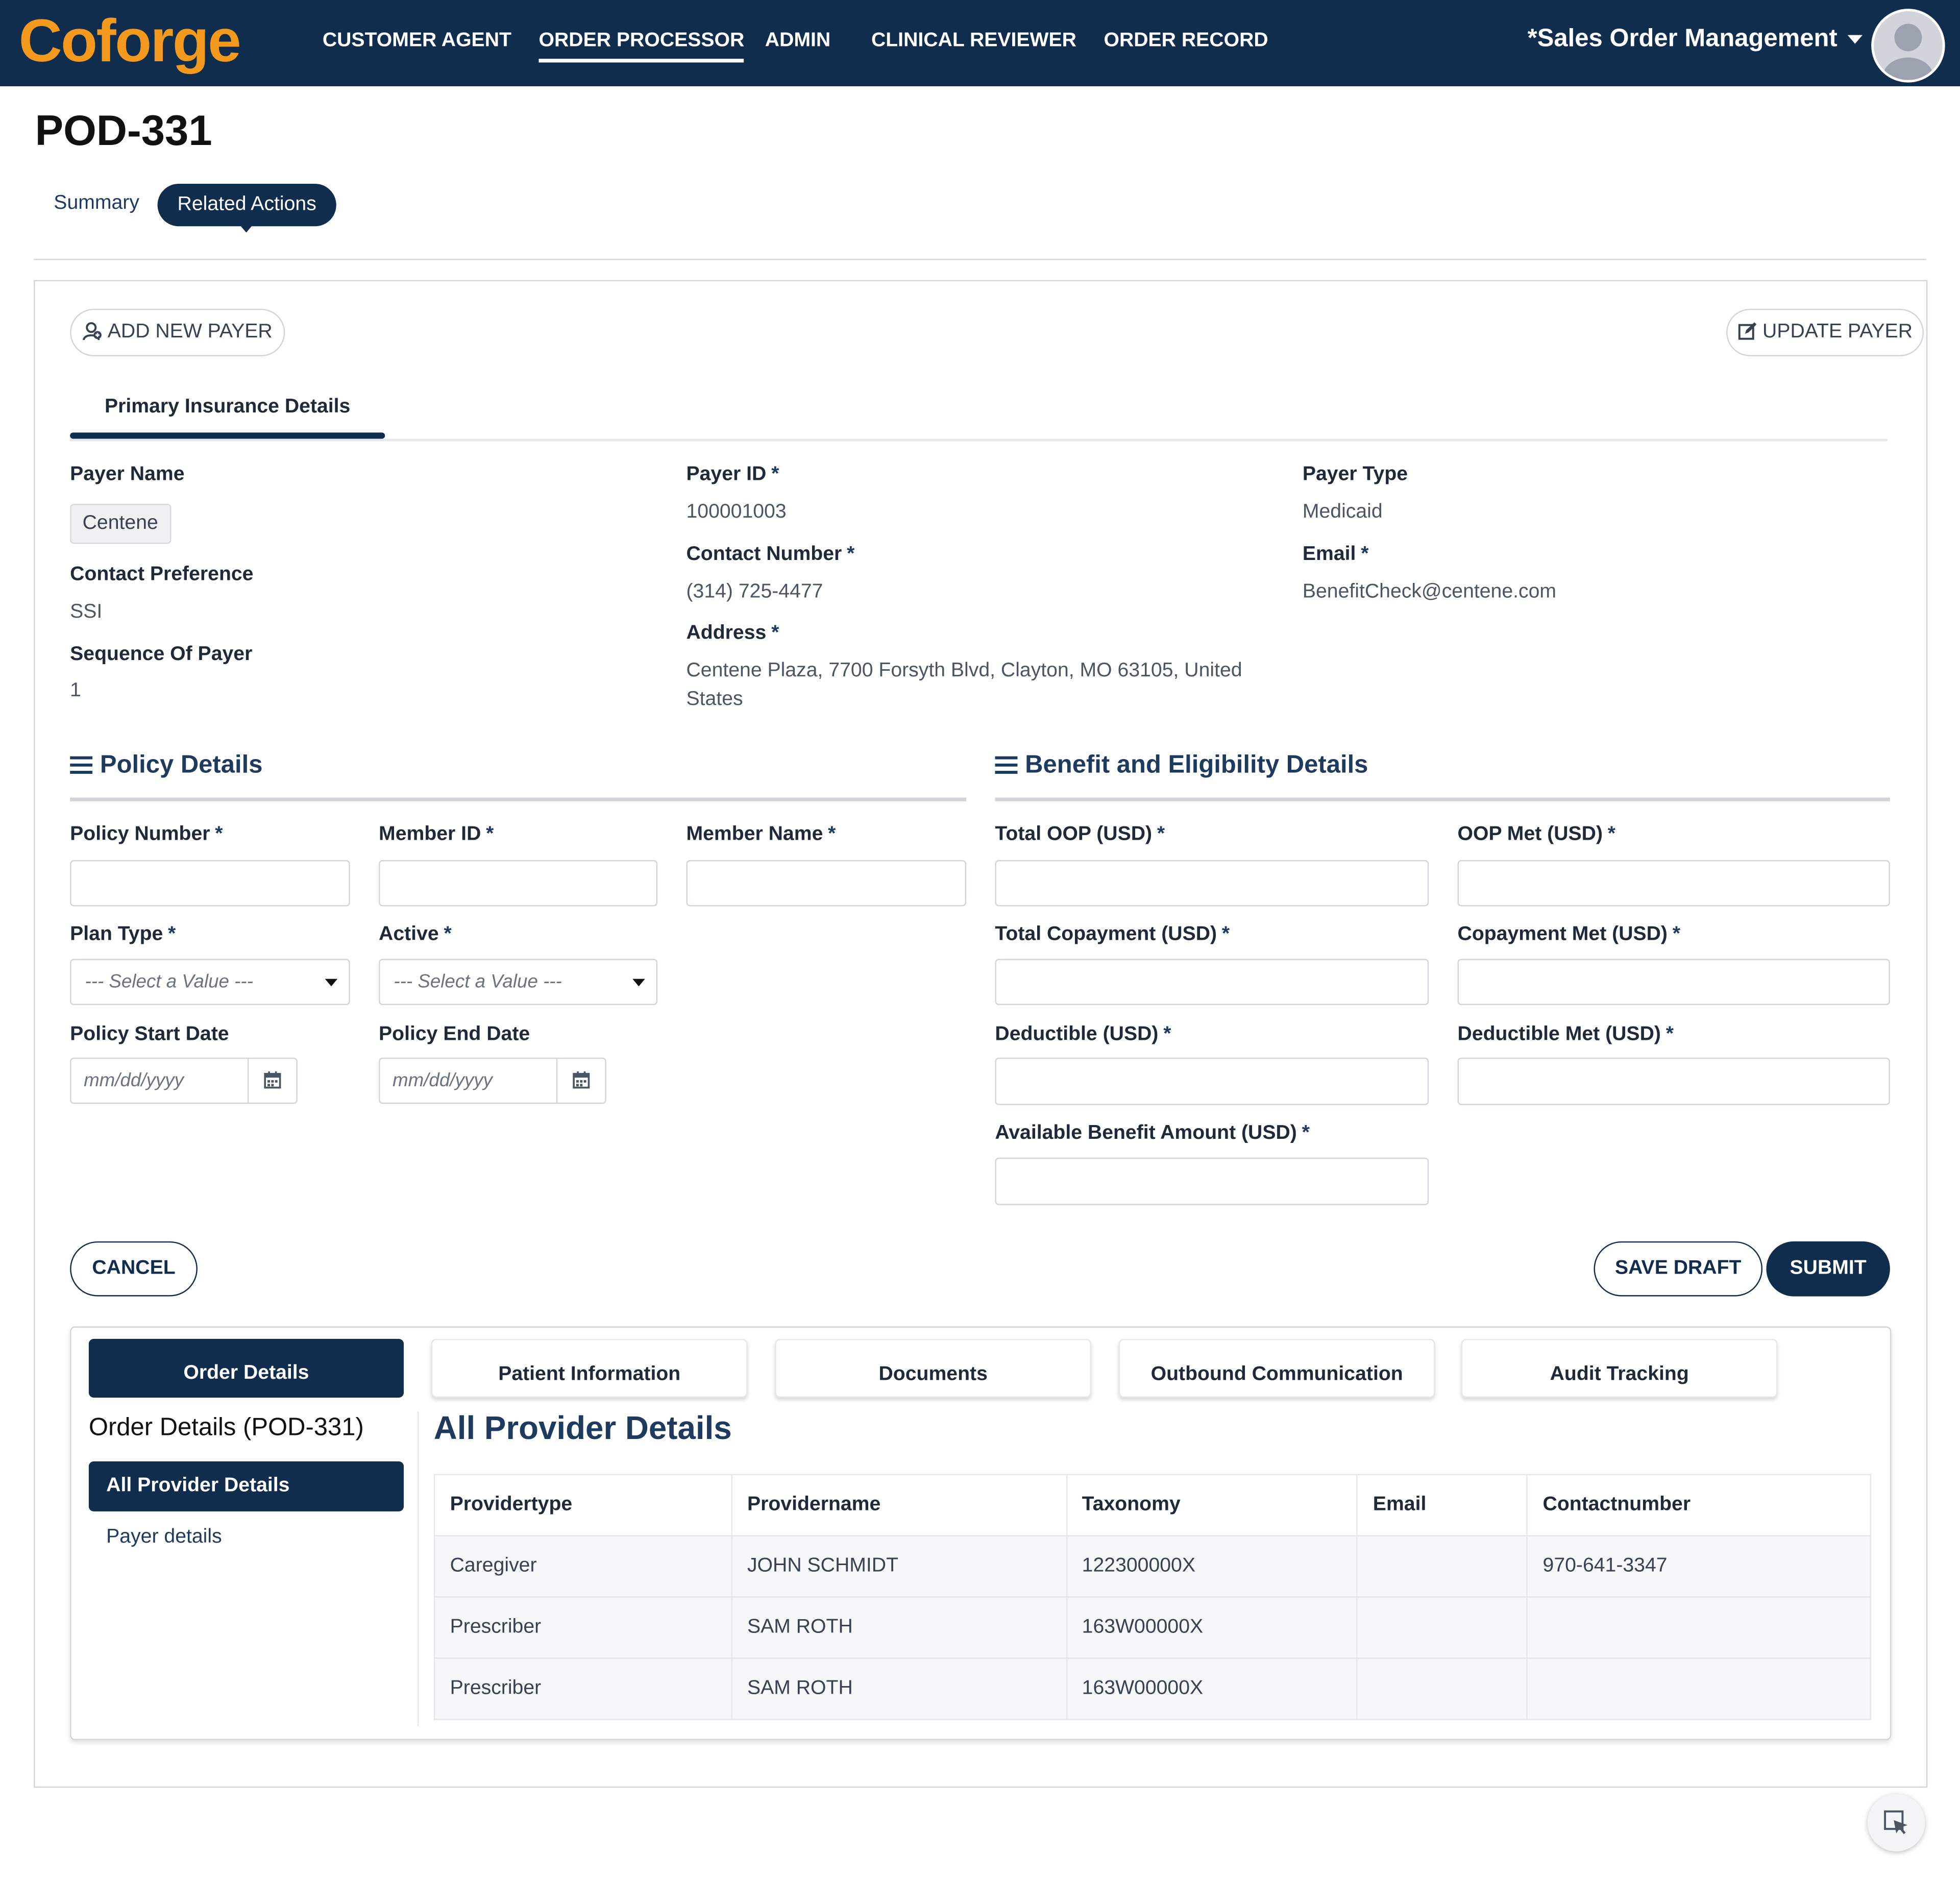  I want to click on total-copayment-input, so click(1212, 982).